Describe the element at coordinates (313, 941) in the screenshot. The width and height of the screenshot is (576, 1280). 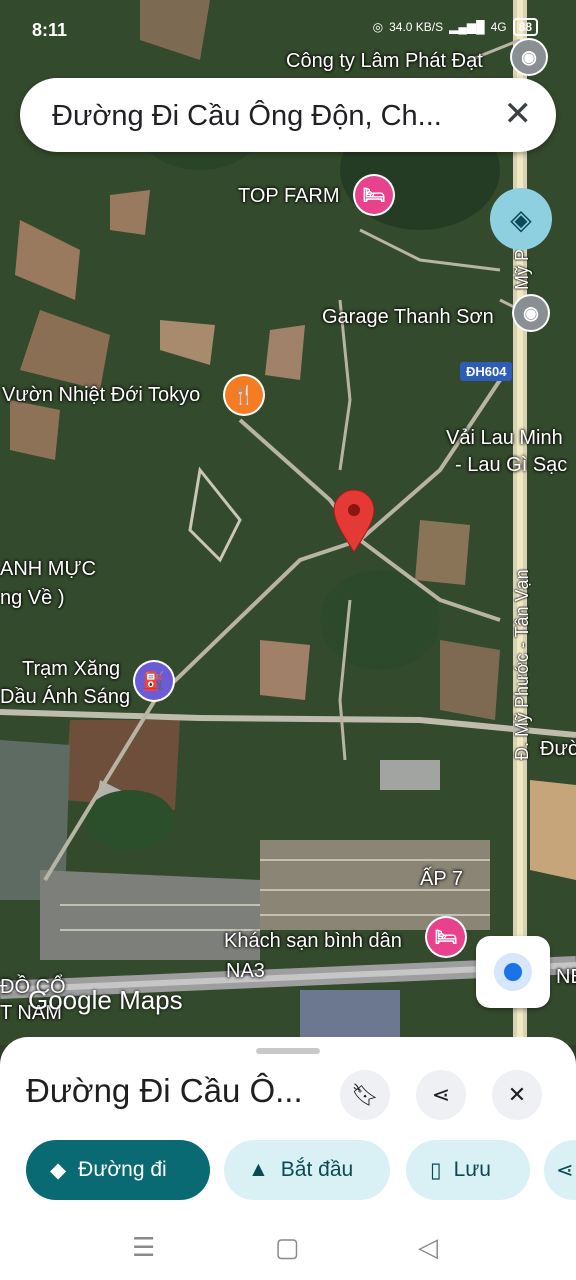
I see `map-place-label: Khách sạn bình dân` at that location.